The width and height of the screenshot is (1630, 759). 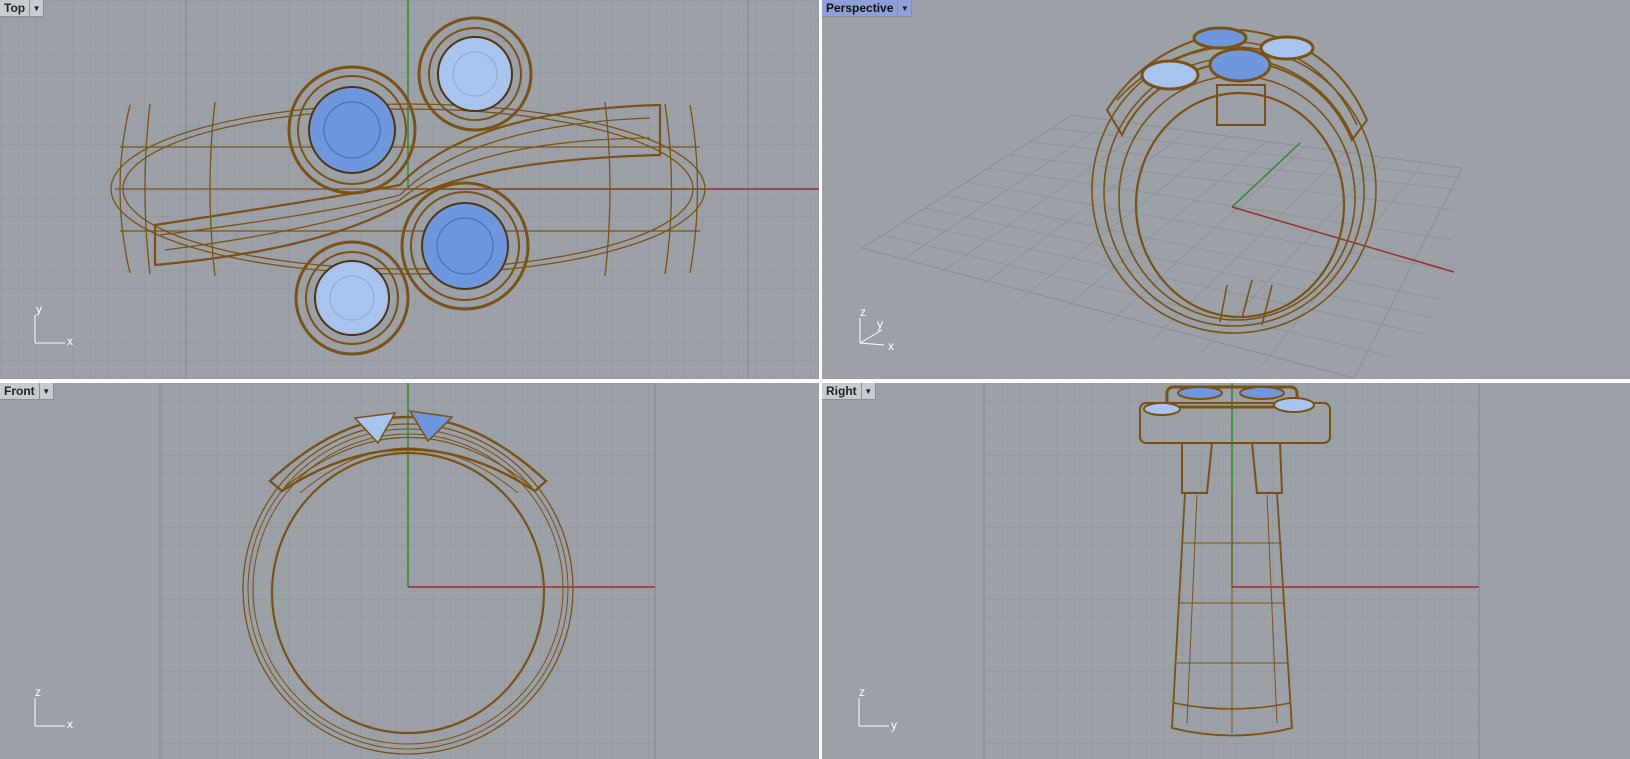 What do you see at coordinates (876, 329) in the screenshot?
I see `perspective-axis-indicator: z y x` at bounding box center [876, 329].